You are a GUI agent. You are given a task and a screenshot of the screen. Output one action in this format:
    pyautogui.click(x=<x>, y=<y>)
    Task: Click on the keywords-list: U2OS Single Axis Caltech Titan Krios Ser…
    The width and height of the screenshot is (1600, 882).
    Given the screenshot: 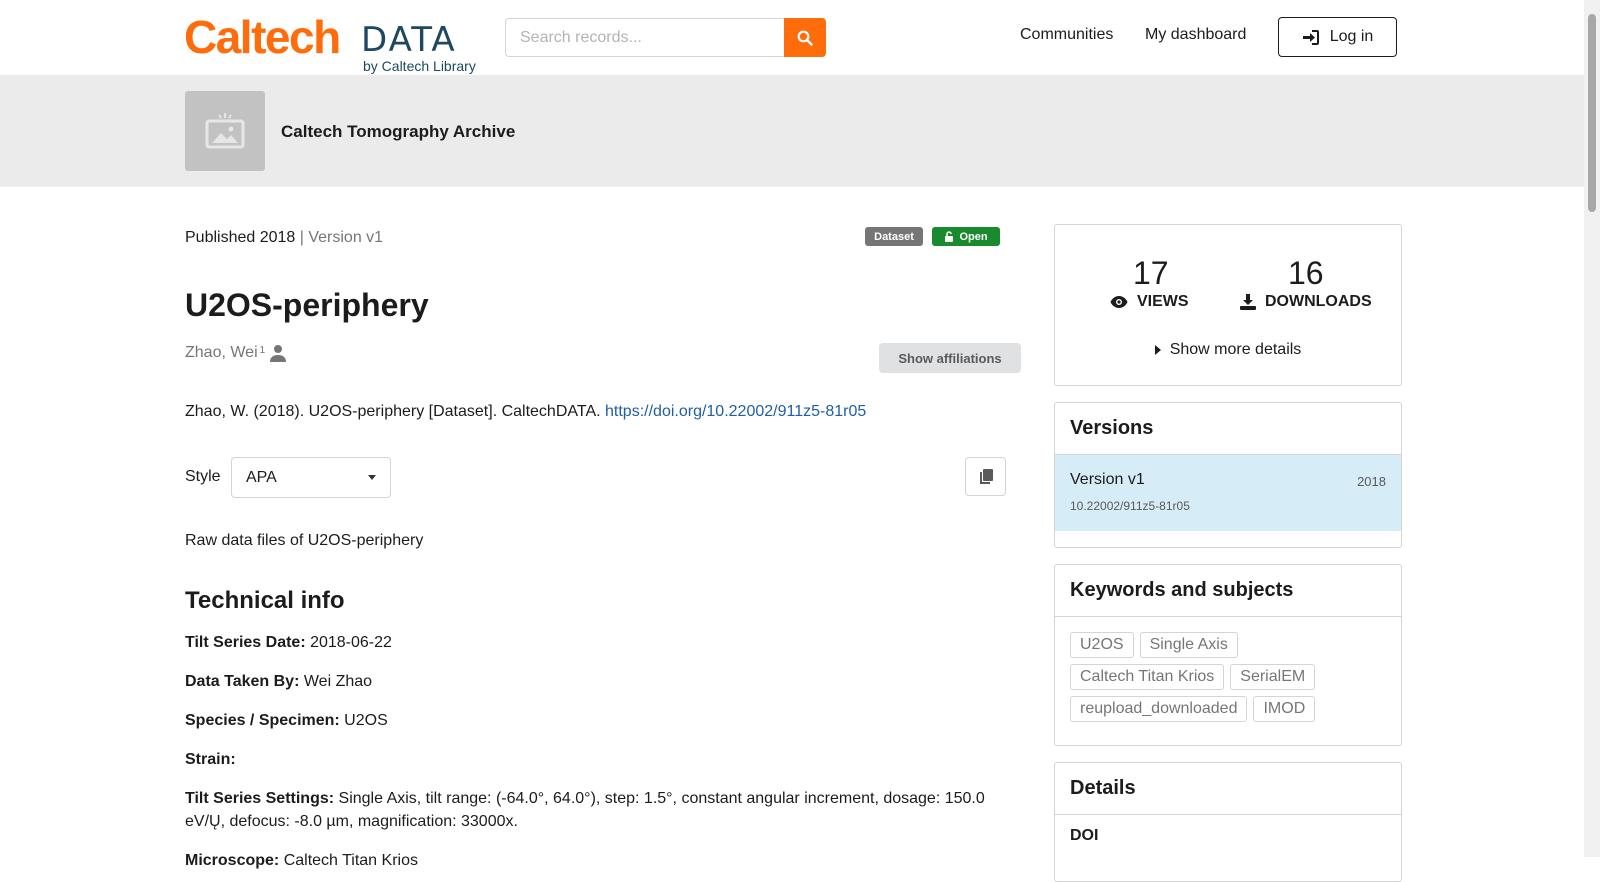 What is the action you would take?
    pyautogui.click(x=1228, y=669)
    